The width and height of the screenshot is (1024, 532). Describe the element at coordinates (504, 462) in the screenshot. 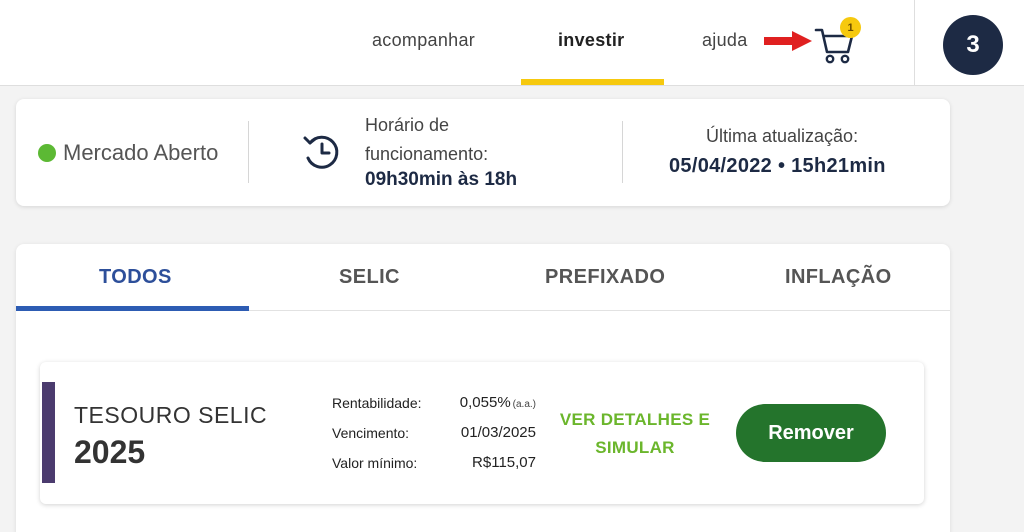

I see `min-value-amount: R$115,07` at that location.